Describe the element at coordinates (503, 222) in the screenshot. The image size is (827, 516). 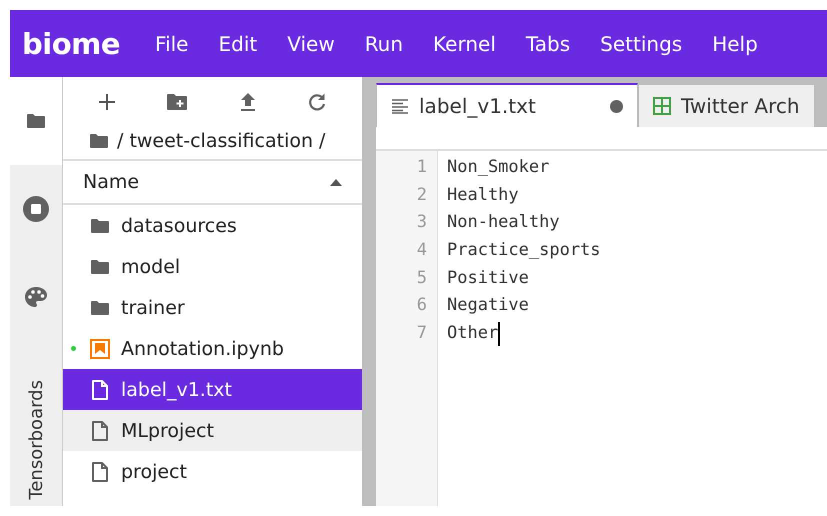
I see `code-line: Non-healthy` at that location.